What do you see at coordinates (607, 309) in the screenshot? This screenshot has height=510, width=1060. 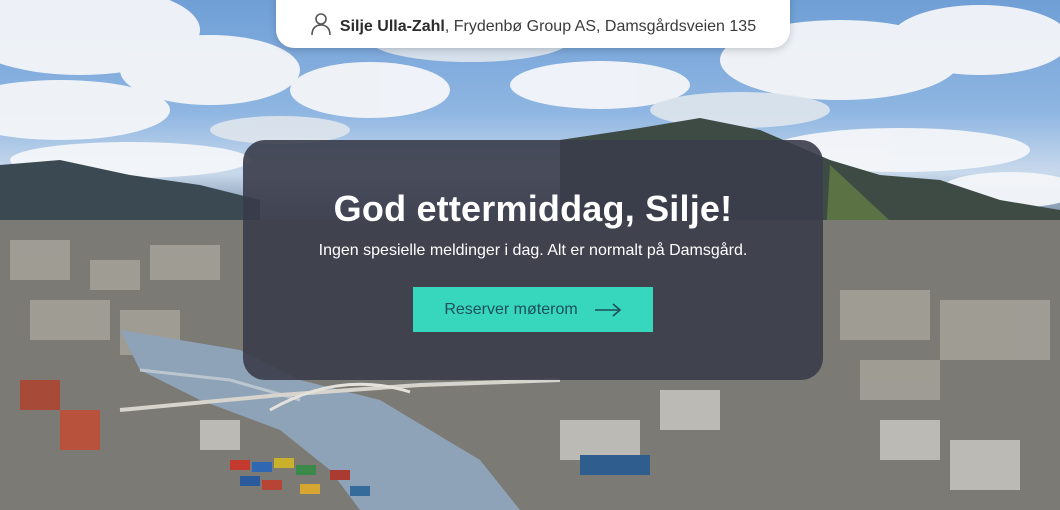 I see `arrow-right-icon` at bounding box center [607, 309].